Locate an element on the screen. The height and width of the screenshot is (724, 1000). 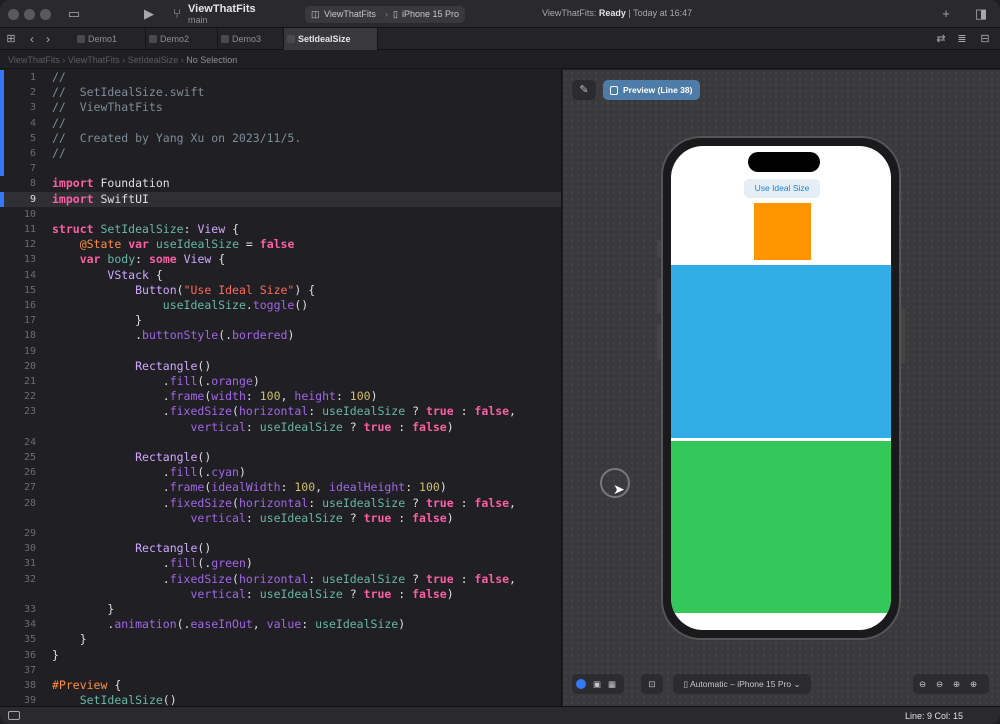
code-line: 29 is located at coordinates (280, 533).